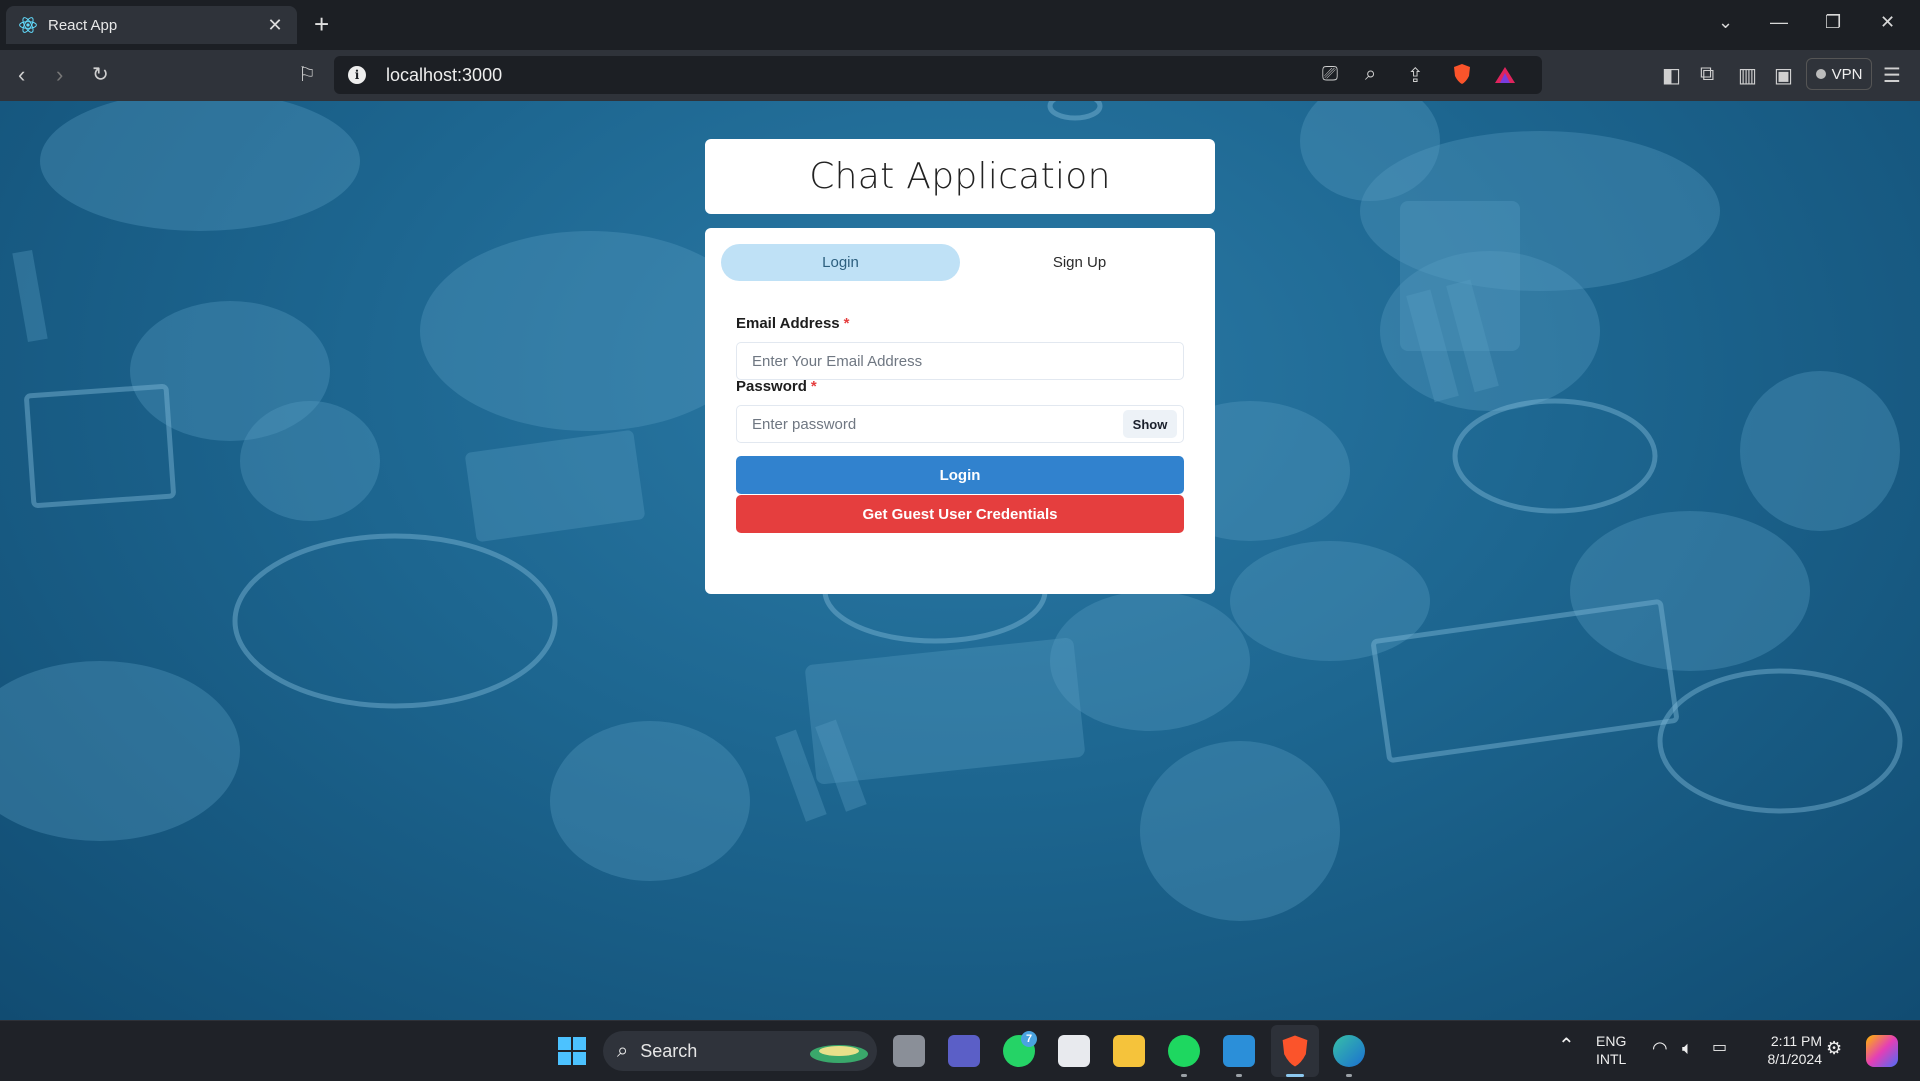  I want to click on email-label: Email Address *, so click(793, 323).